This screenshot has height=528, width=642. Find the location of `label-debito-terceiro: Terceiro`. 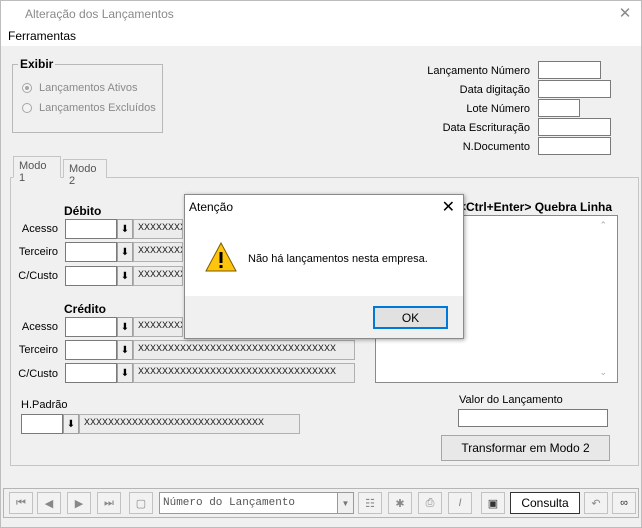

label-debito-terceiro: Terceiro is located at coordinates (38, 252).